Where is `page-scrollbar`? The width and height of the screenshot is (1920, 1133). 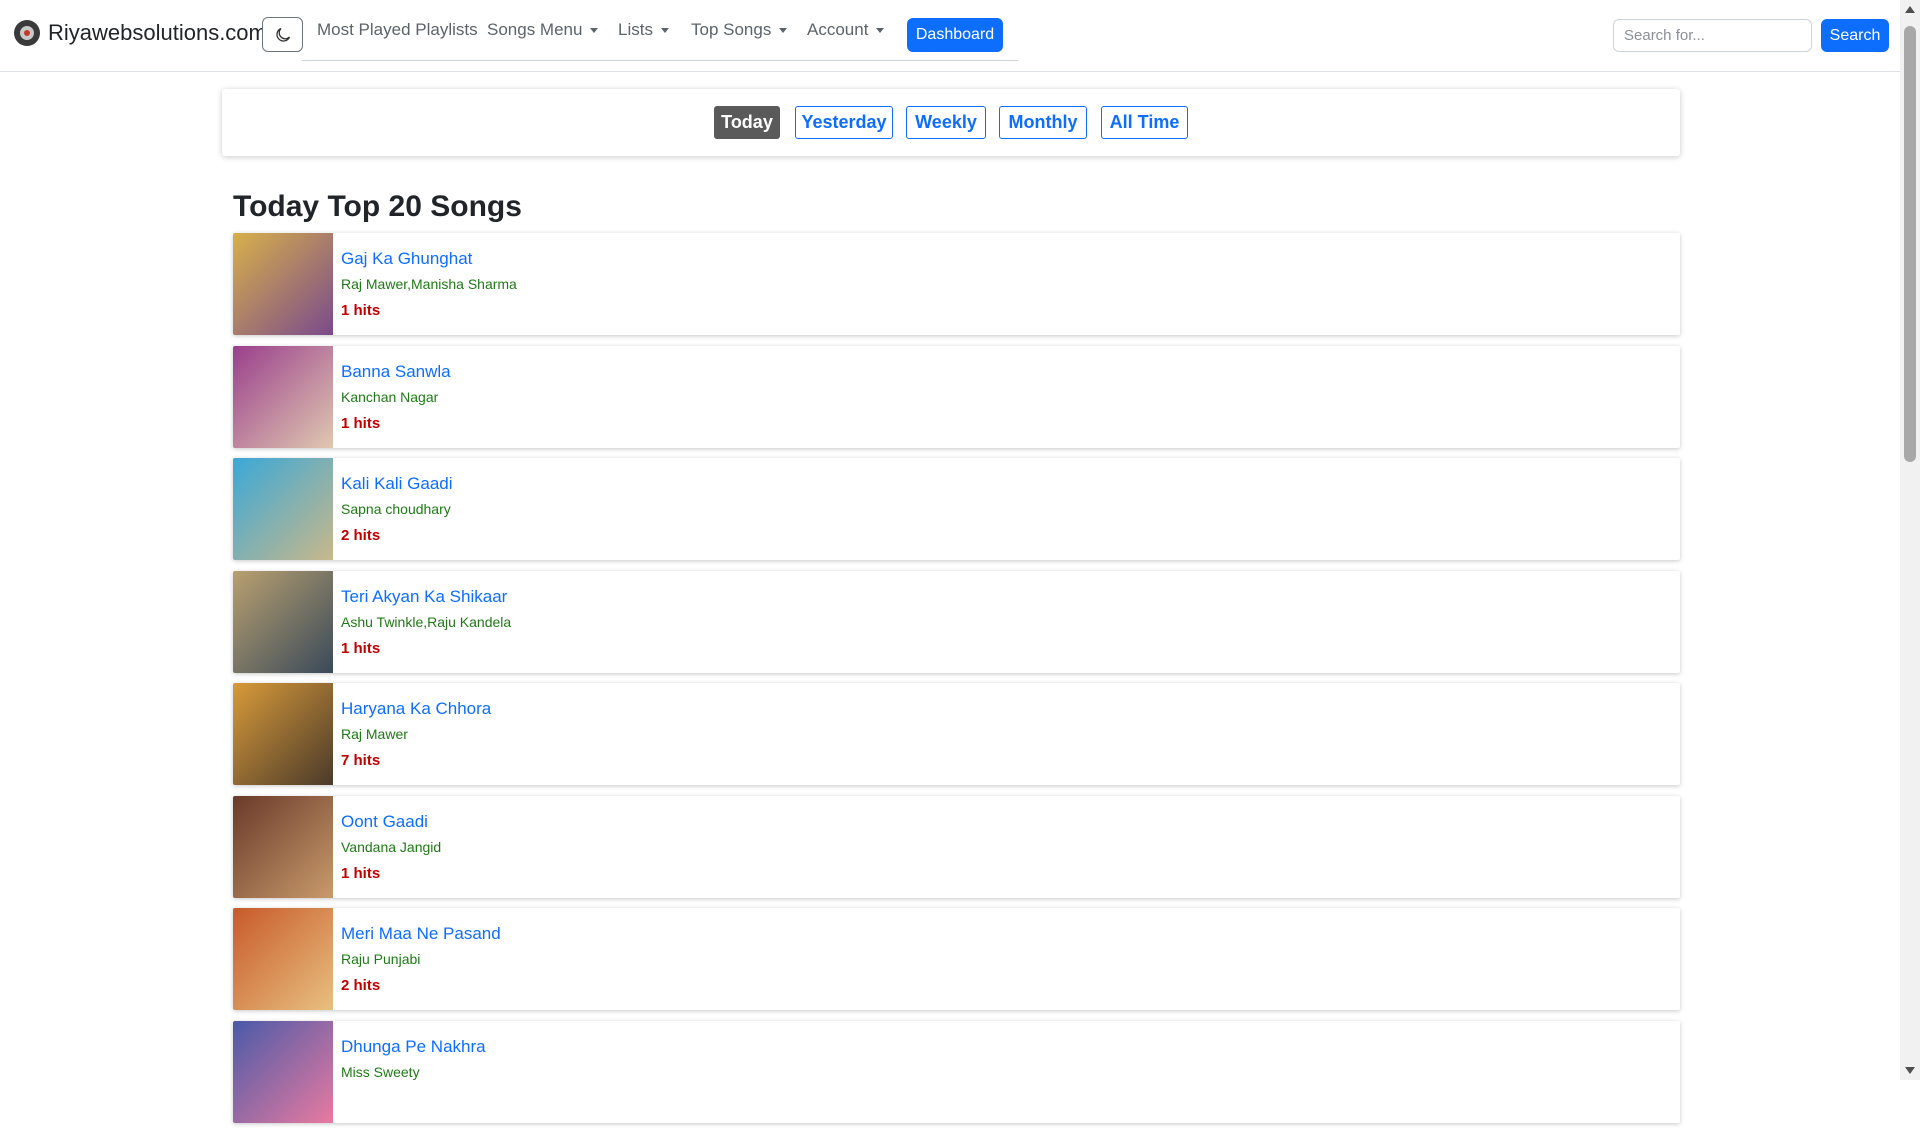
page-scrollbar is located at coordinates (1910, 540).